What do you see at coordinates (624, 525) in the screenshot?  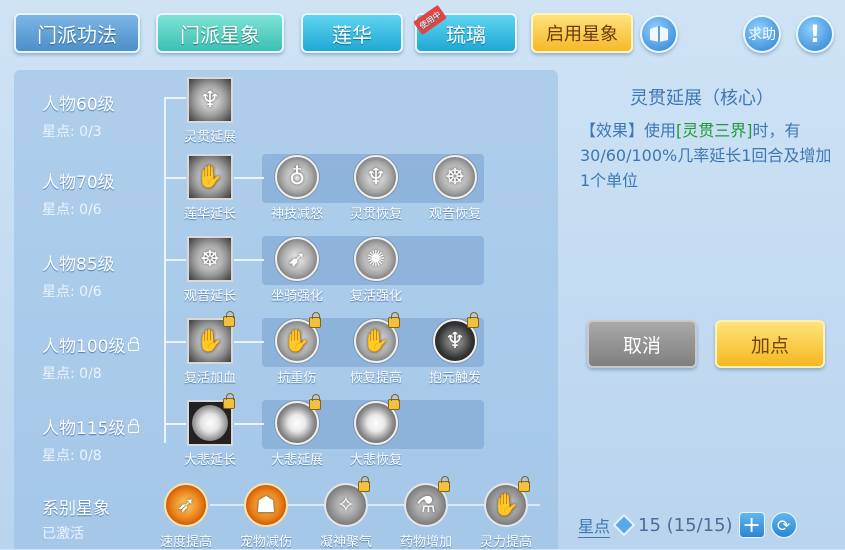 I see `diamond-icon` at bounding box center [624, 525].